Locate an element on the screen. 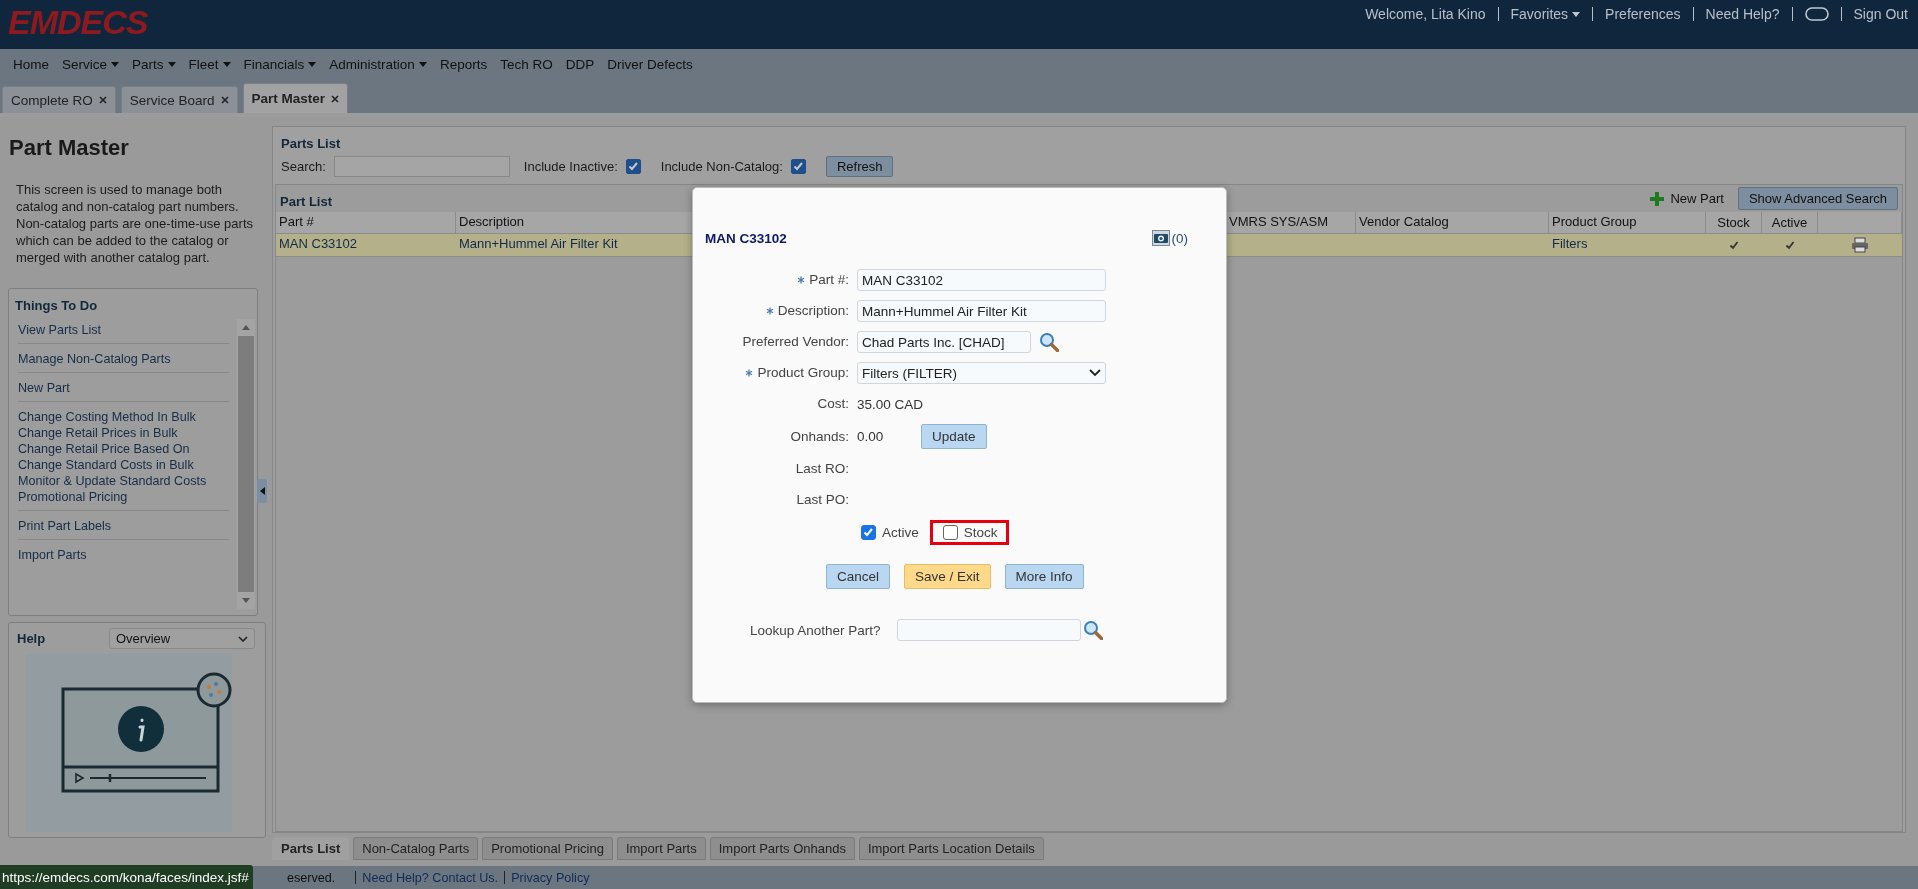 The image size is (1918, 889). page-description: This screen is used to manage both catalog and non-catalog part numbers. Non-catalog parts are one-time-use parts which can be added to the catalog or merged with another catalog part. is located at coordinates (135, 223).